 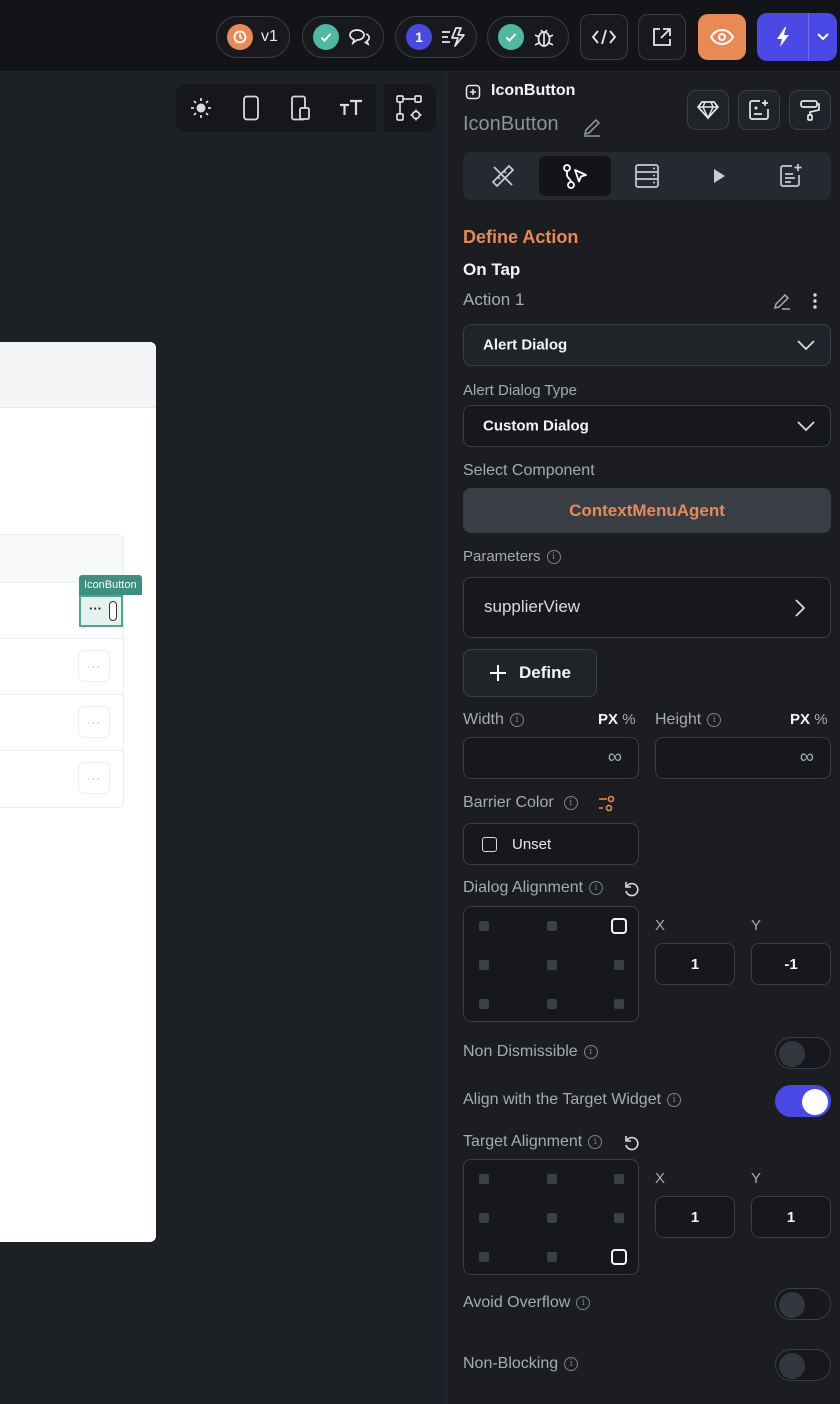 I want to click on target-alignment-grid, so click(x=551, y=1217).